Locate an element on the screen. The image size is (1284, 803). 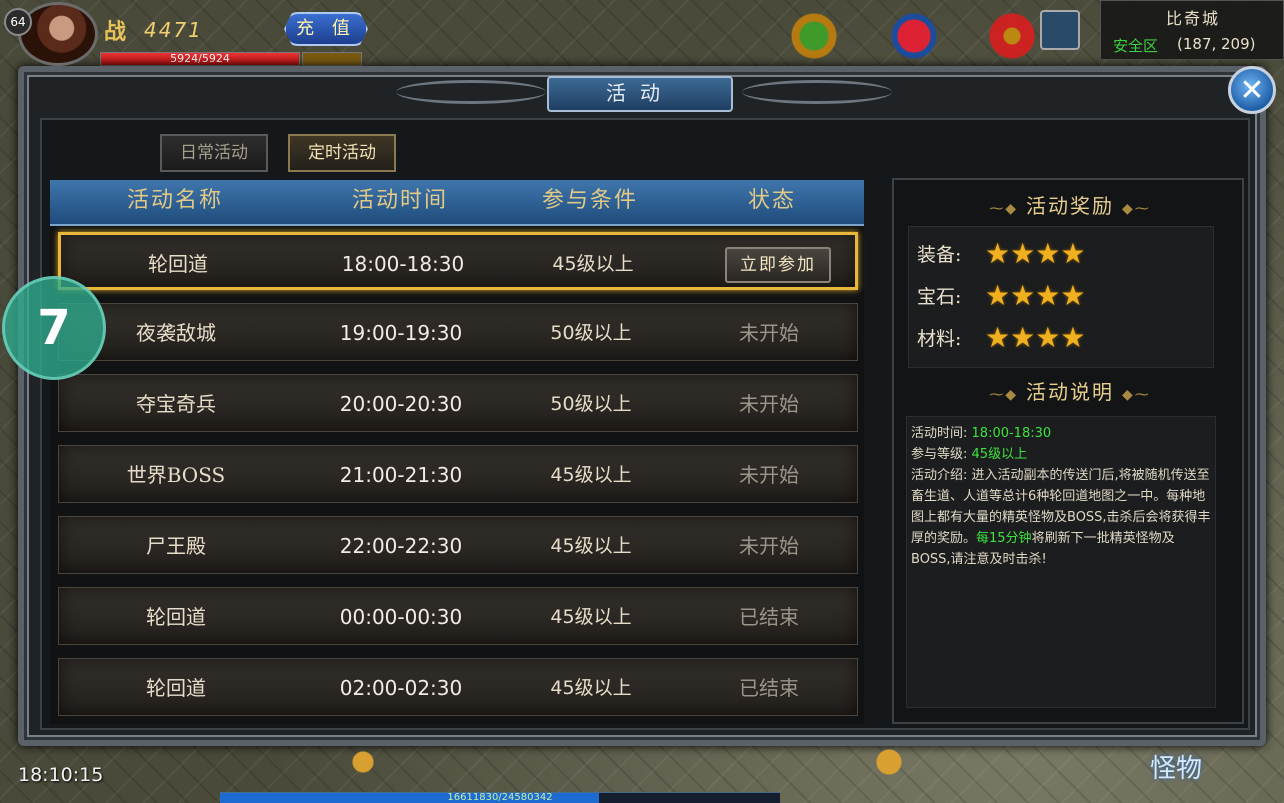
join-now-button: 立即参加 is located at coordinates (778, 265).